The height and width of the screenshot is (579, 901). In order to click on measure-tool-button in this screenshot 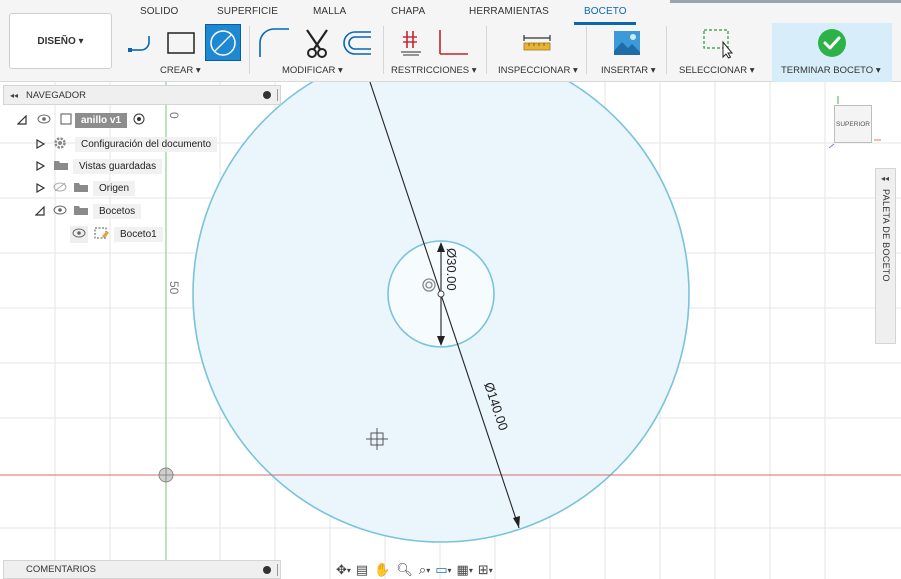, I will do `click(537, 43)`.